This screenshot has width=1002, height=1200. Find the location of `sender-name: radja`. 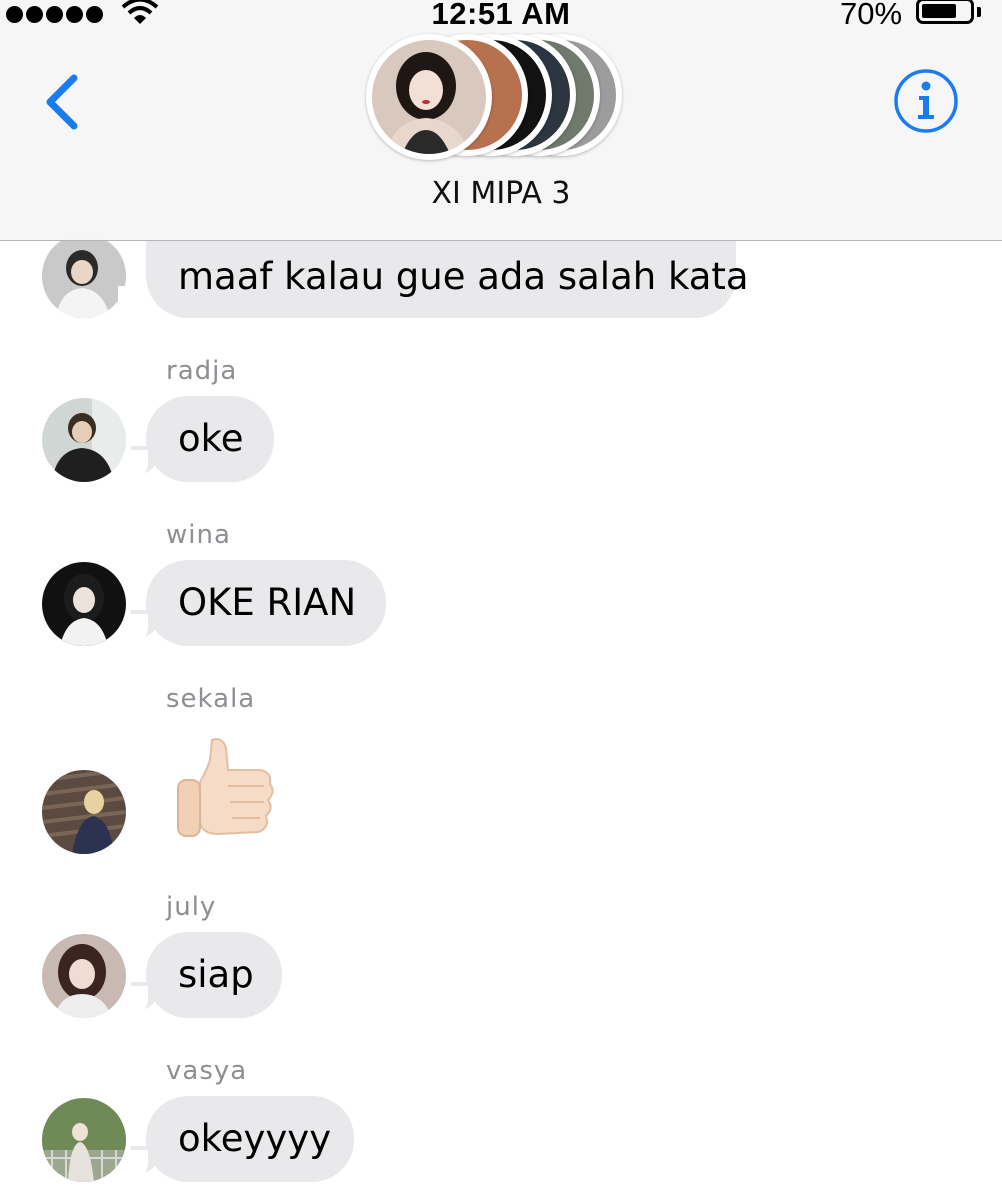

sender-name: radja is located at coordinates (202, 371).